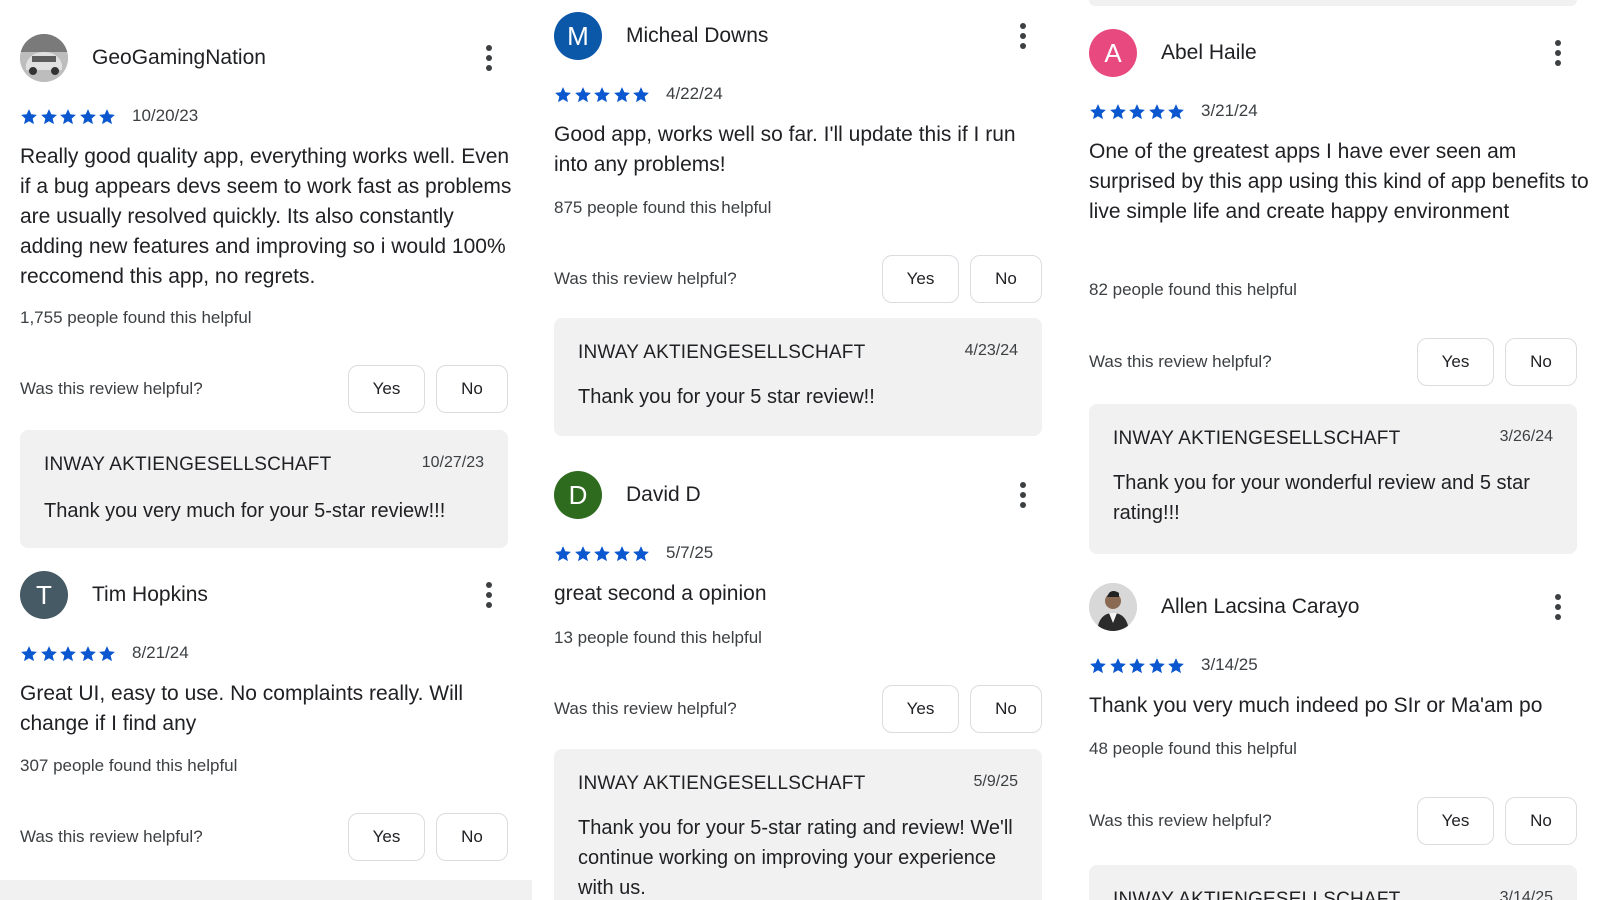 The width and height of the screenshot is (1600, 900). I want to click on reply-date: 4/23/24, so click(991, 350).